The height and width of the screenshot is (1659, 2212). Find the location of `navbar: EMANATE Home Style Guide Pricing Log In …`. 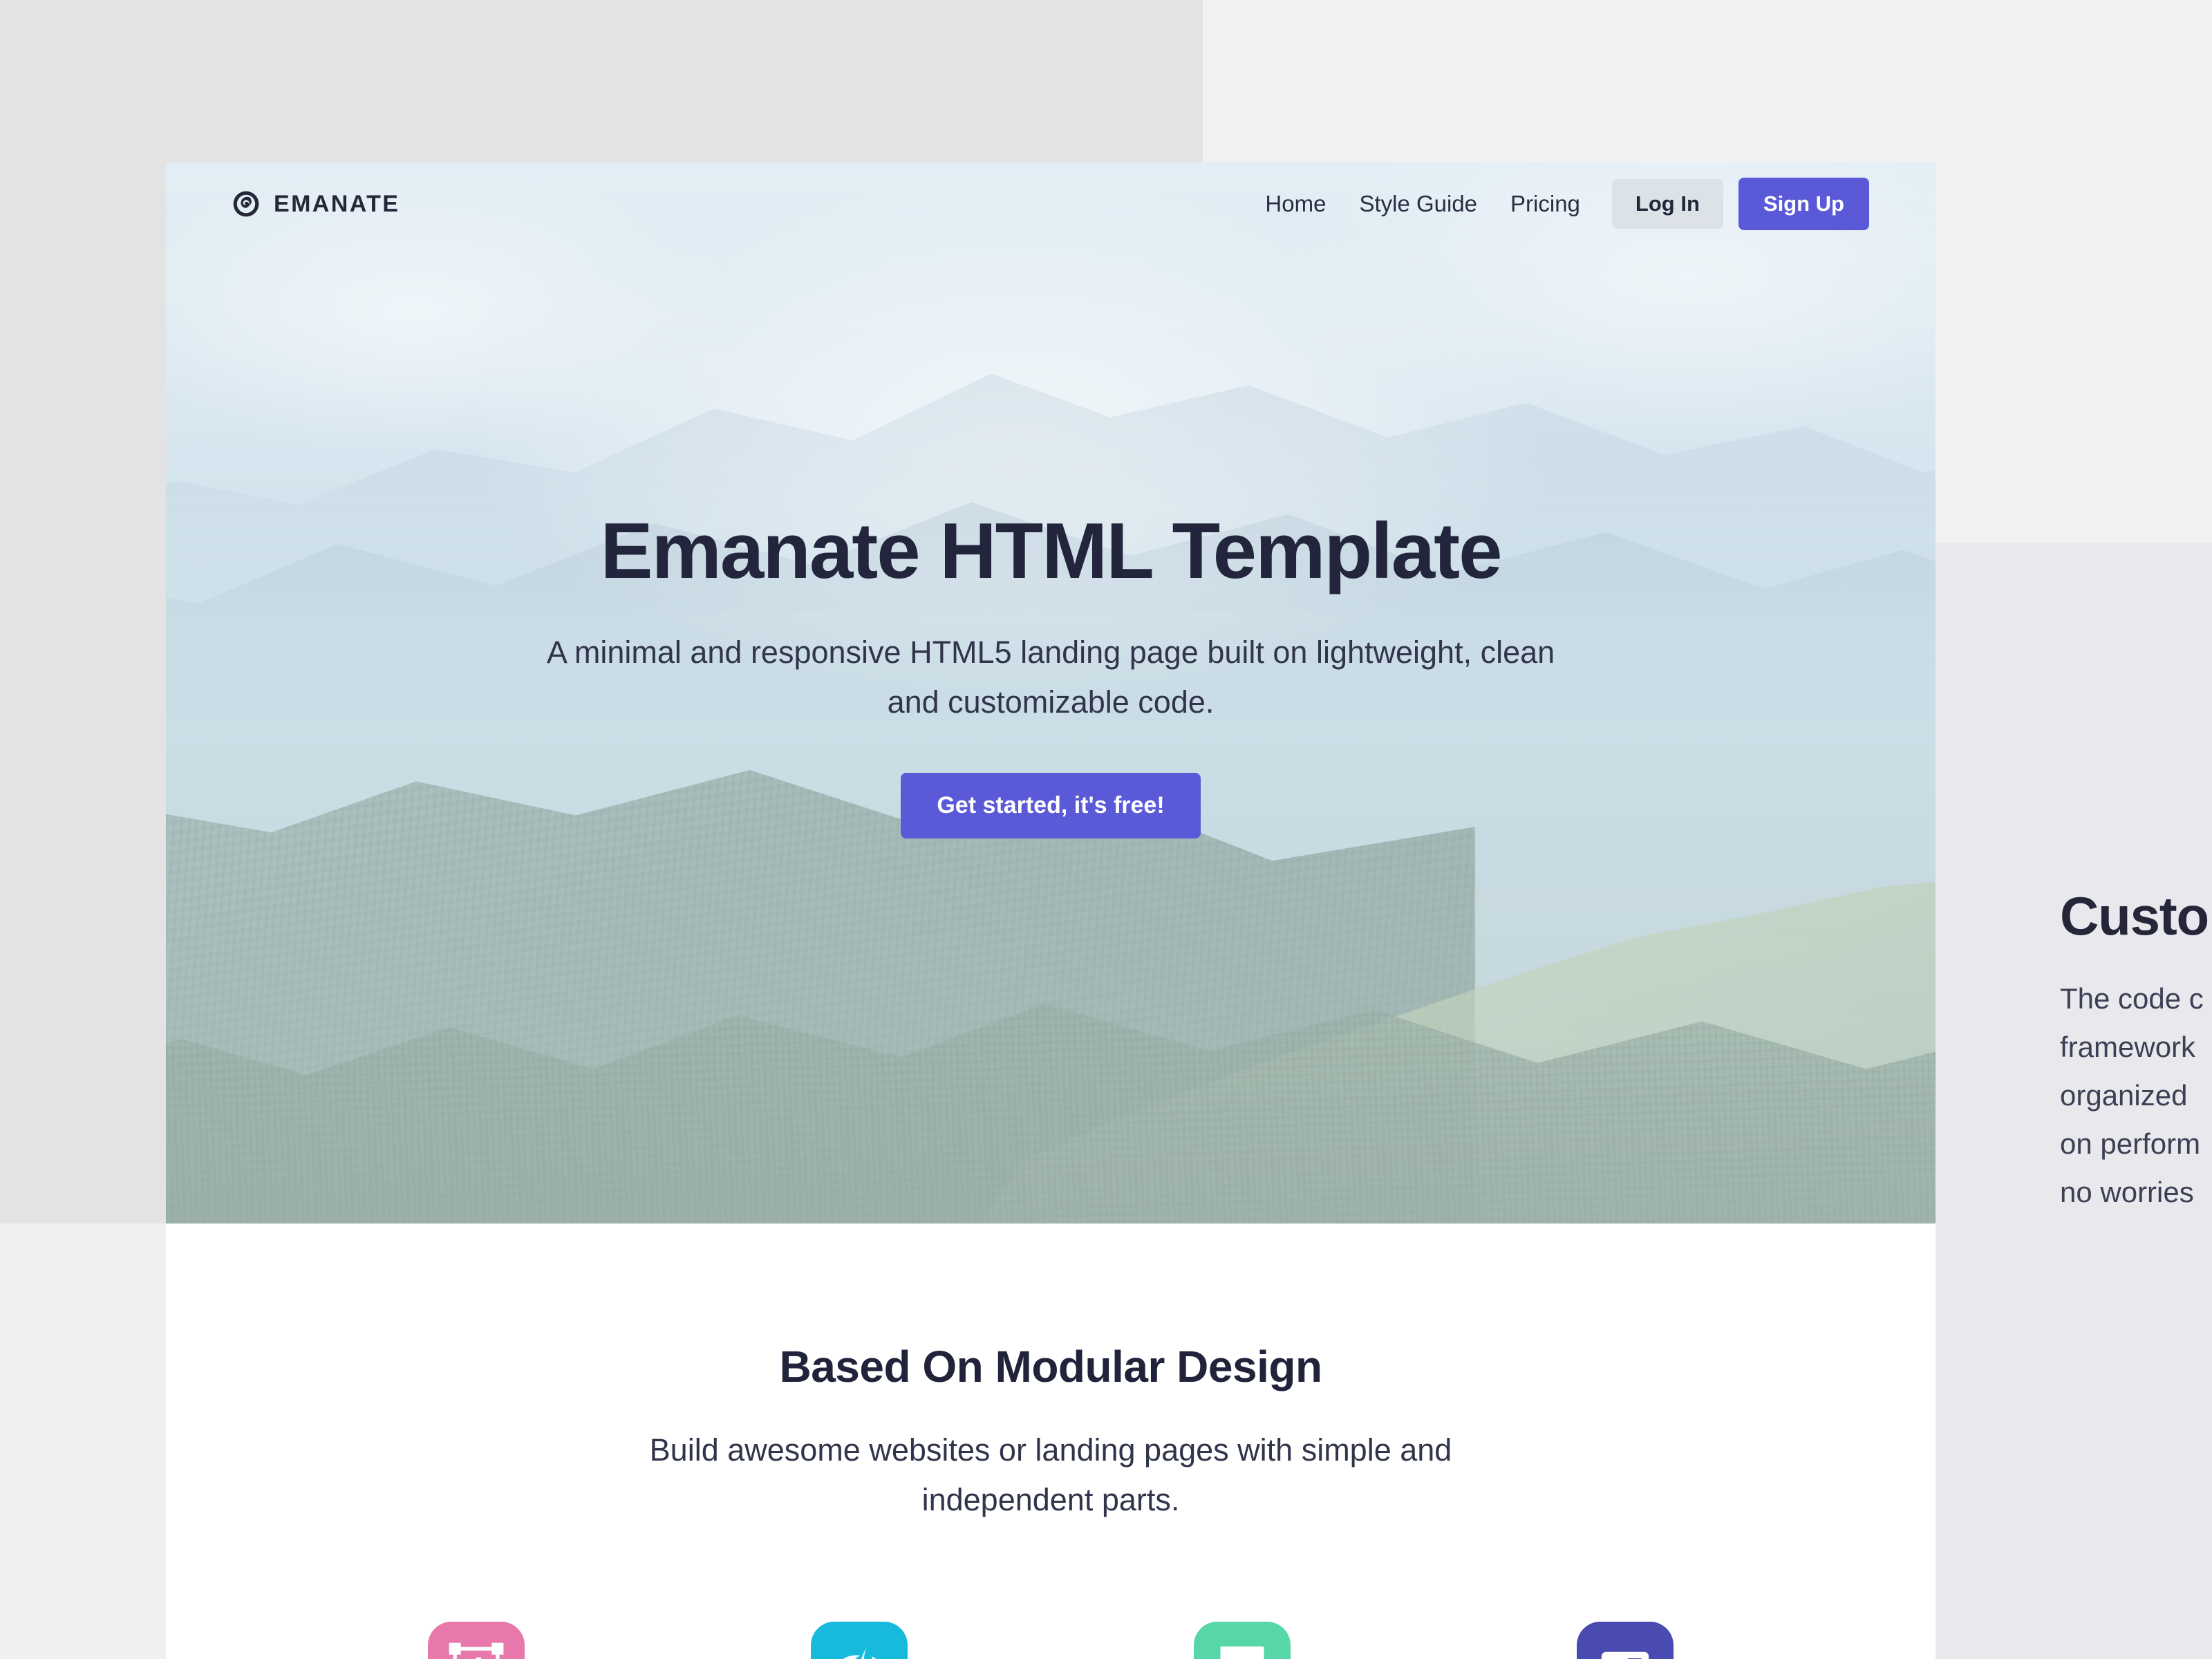

navbar: EMANATE Home Style Guide Pricing Log In … is located at coordinates (1051, 204).